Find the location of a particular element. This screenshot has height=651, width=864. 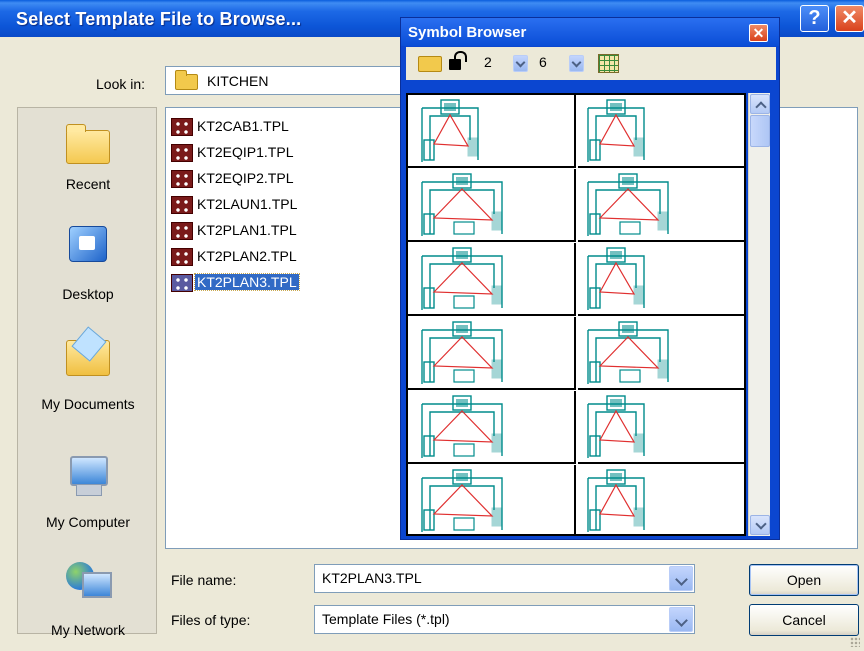

look-in-label: Look in: is located at coordinates (121, 84).